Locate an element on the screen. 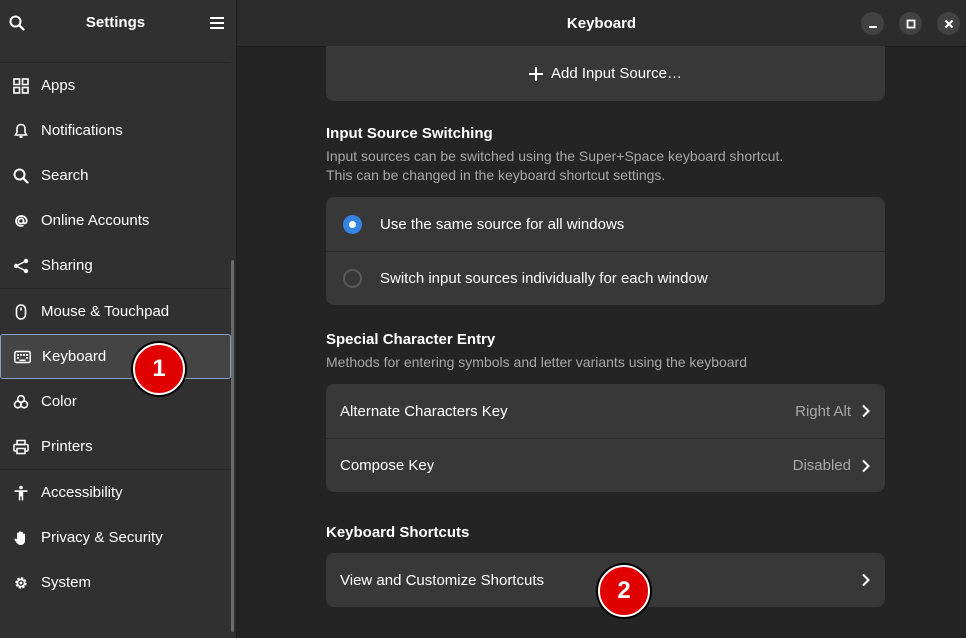  maximize-button is located at coordinates (910, 23).